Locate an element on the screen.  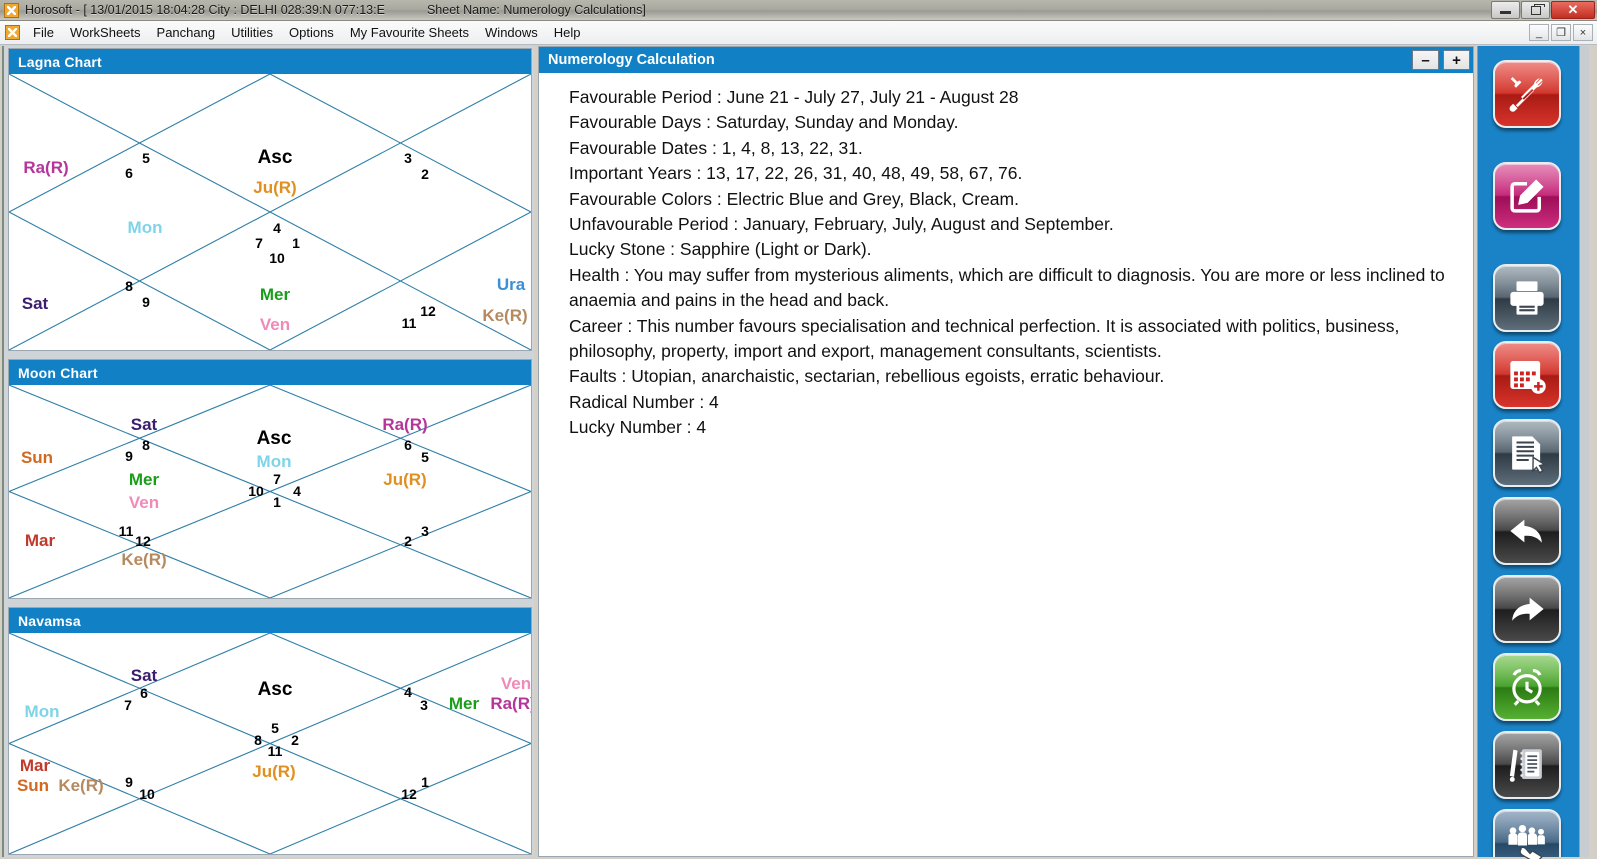
numerology-line: Lucky Stone : Sapphire (Light or Dark). is located at coordinates (720, 249).